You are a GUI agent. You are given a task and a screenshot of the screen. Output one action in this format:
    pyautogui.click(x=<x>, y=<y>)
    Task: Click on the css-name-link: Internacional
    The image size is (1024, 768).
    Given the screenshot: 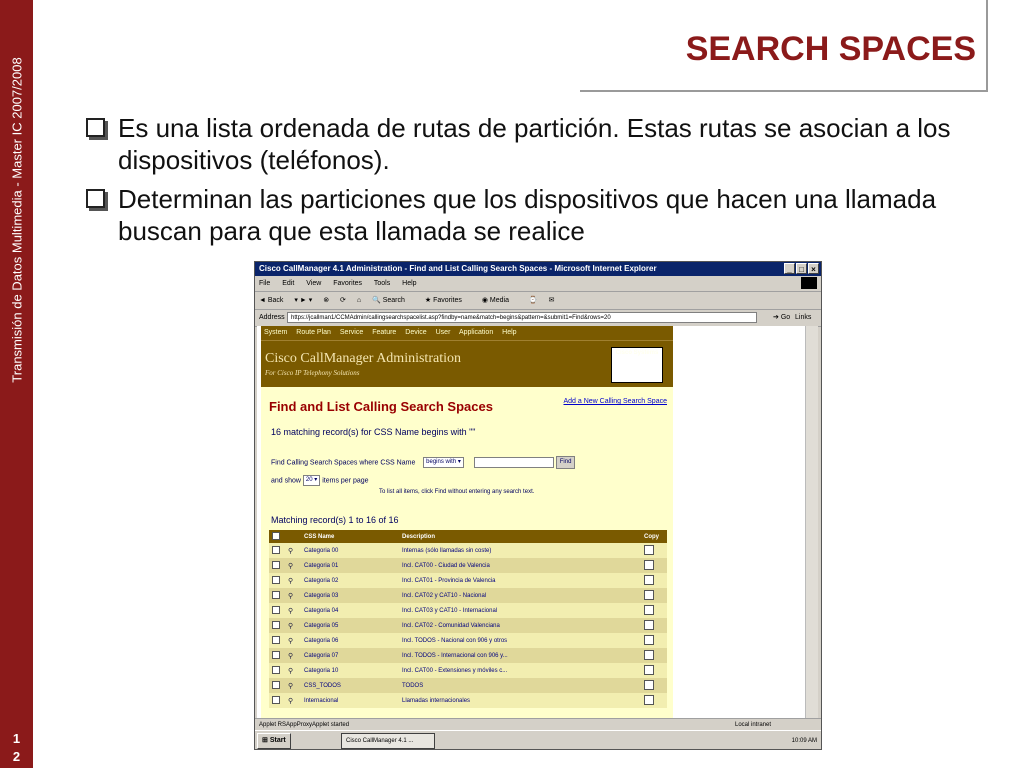 What is the action you would take?
    pyautogui.click(x=350, y=700)
    